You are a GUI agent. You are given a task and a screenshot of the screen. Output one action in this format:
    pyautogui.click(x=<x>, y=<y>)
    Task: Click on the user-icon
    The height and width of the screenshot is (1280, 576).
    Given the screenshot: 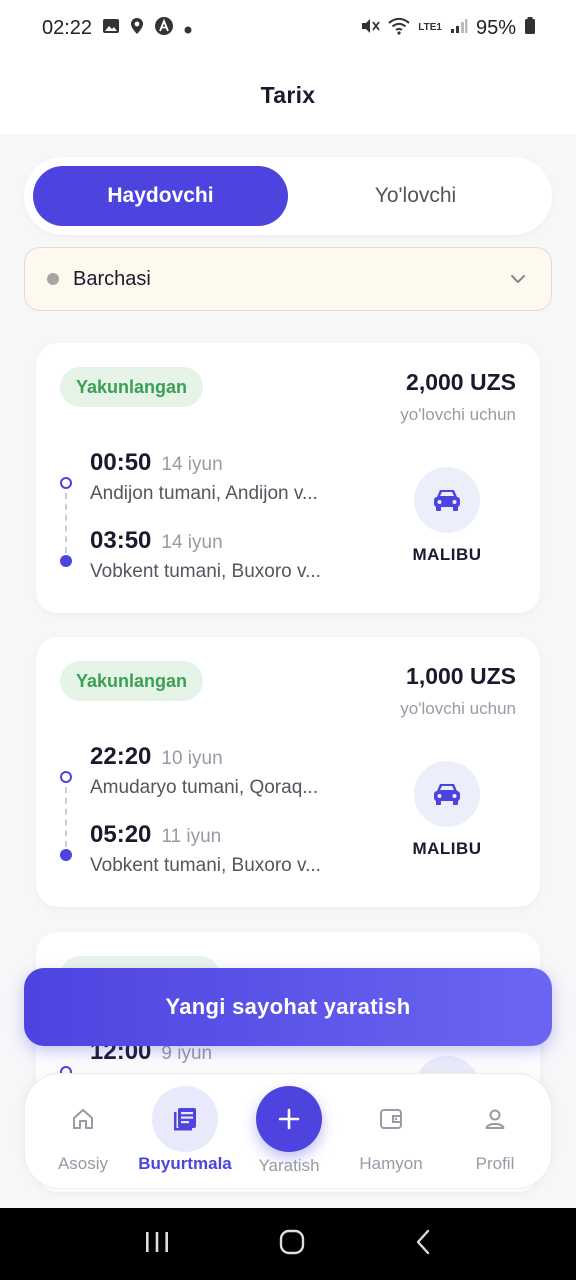 What is the action you would take?
    pyautogui.click(x=495, y=1119)
    